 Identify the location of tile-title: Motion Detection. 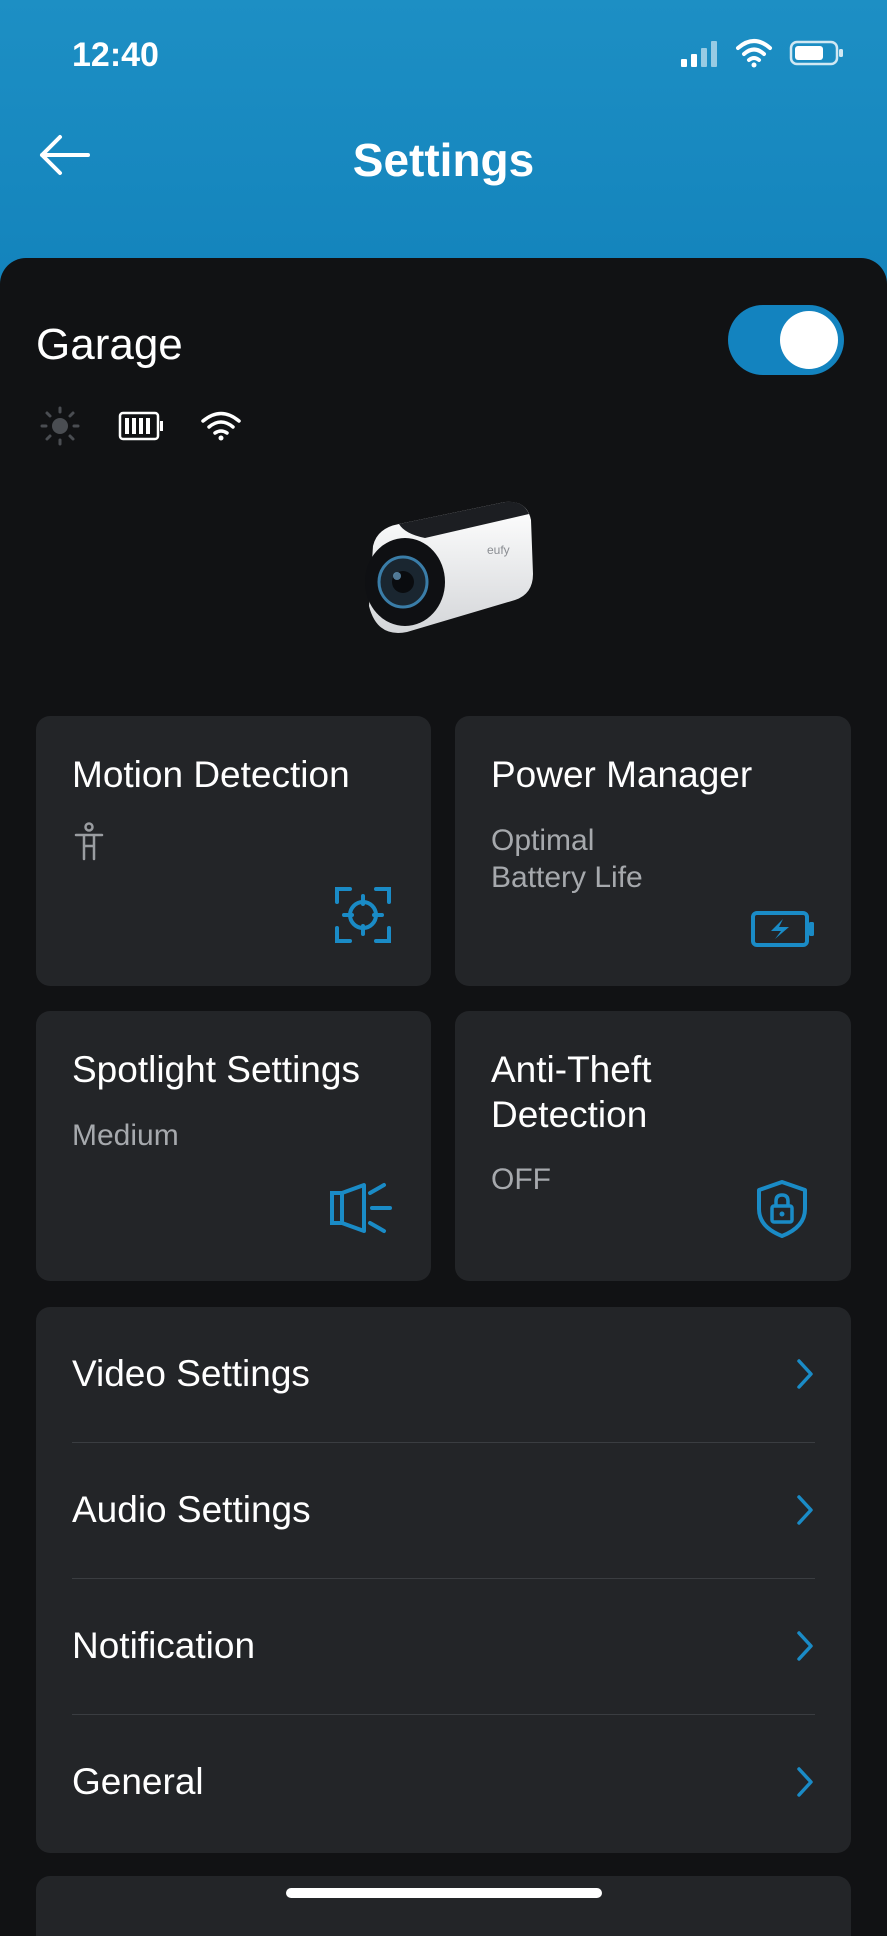
(211, 774).